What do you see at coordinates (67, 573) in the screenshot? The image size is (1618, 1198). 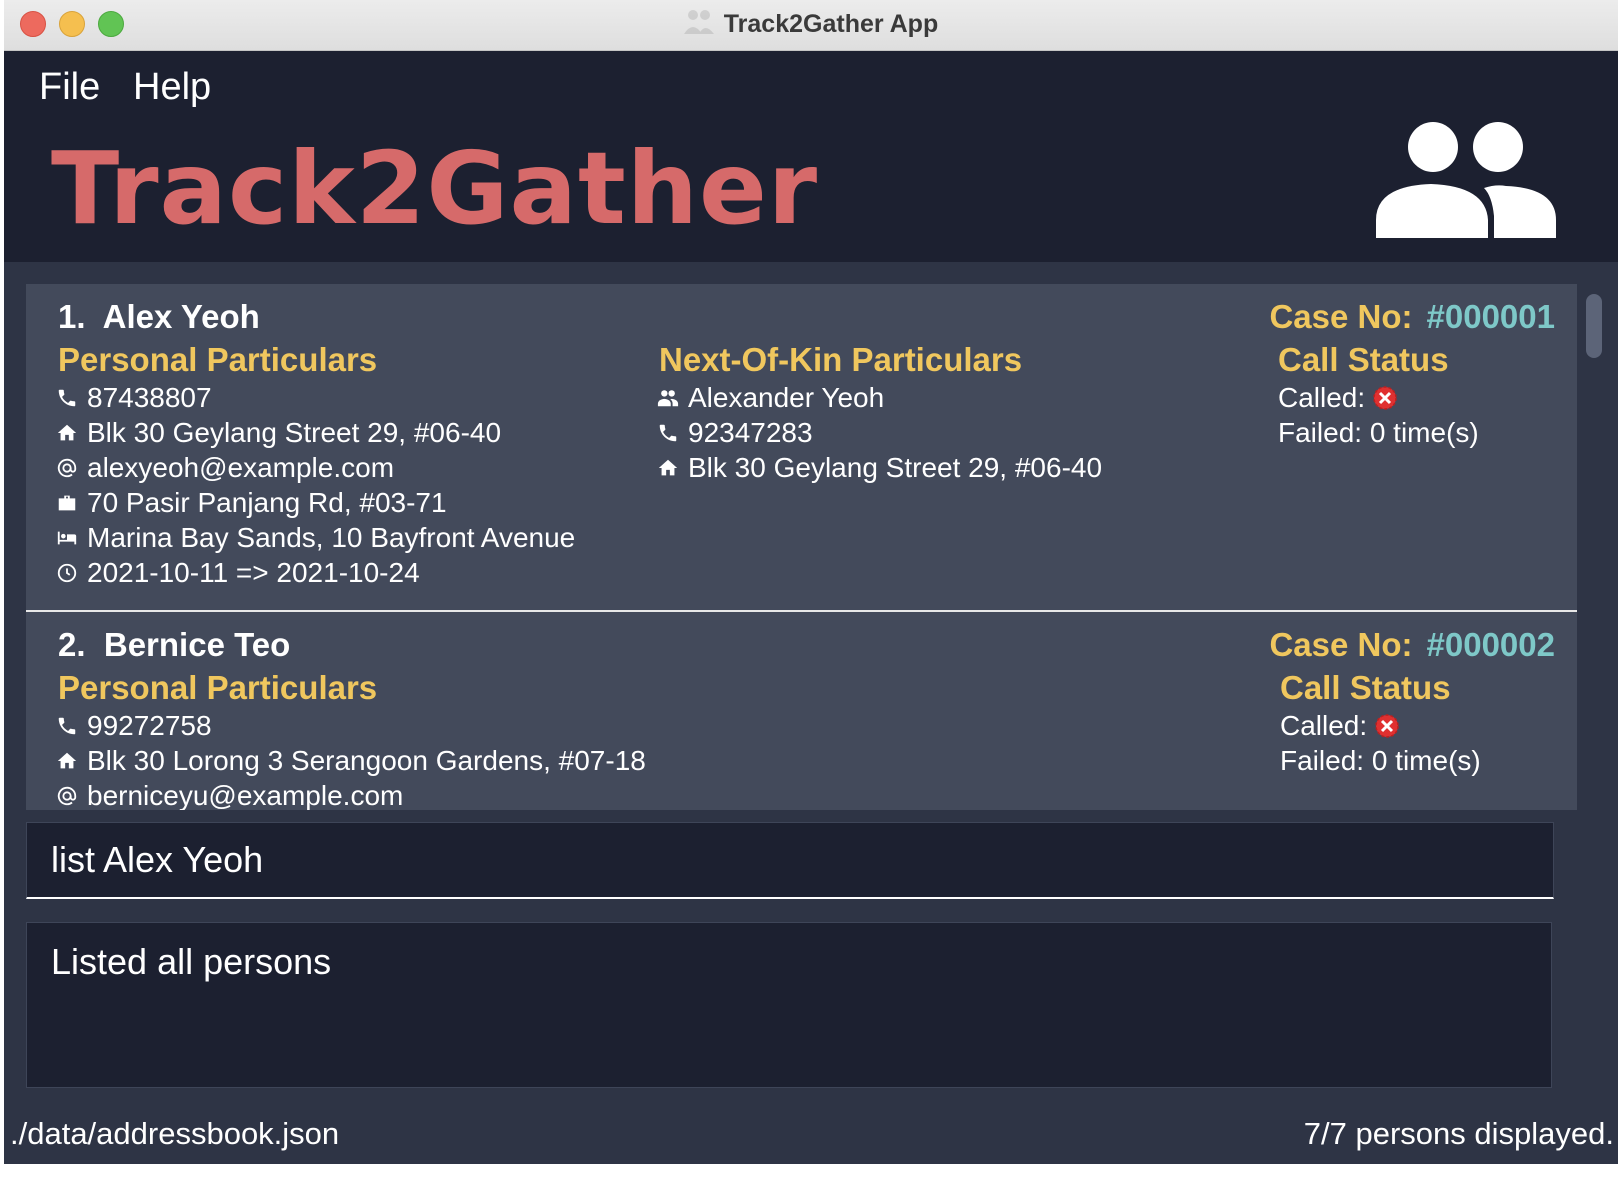 I see `clock-icon` at bounding box center [67, 573].